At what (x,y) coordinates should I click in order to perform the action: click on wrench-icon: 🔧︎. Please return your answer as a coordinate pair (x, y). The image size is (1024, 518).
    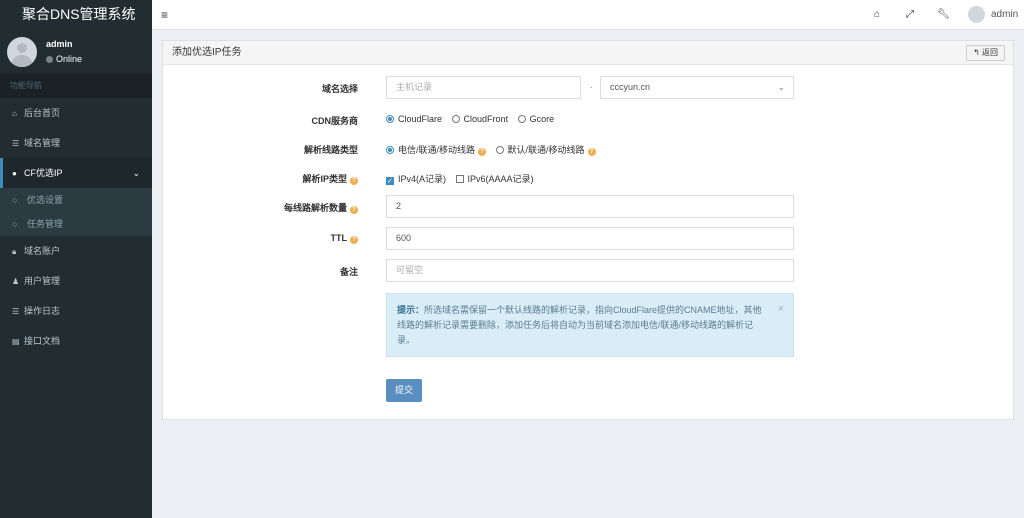
    Looking at the image, I should click on (943, 15).